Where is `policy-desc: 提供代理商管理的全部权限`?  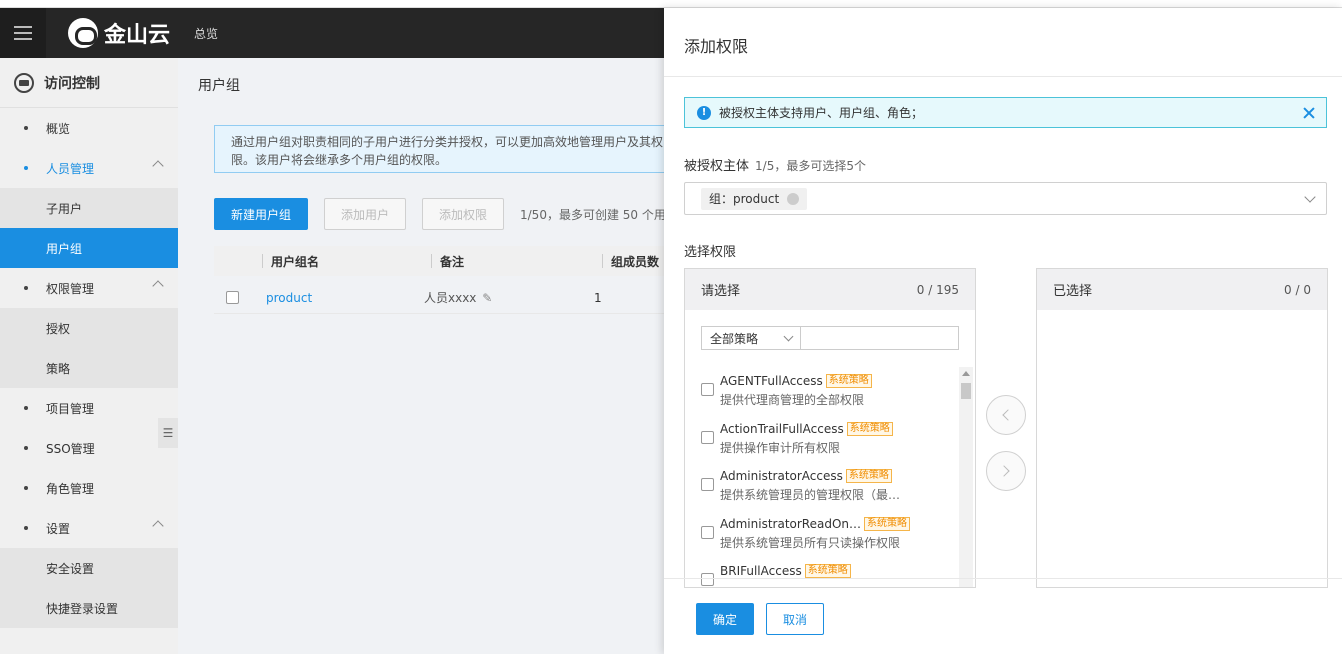
policy-desc: 提供代理商管理的全部权限 is located at coordinates (792, 400).